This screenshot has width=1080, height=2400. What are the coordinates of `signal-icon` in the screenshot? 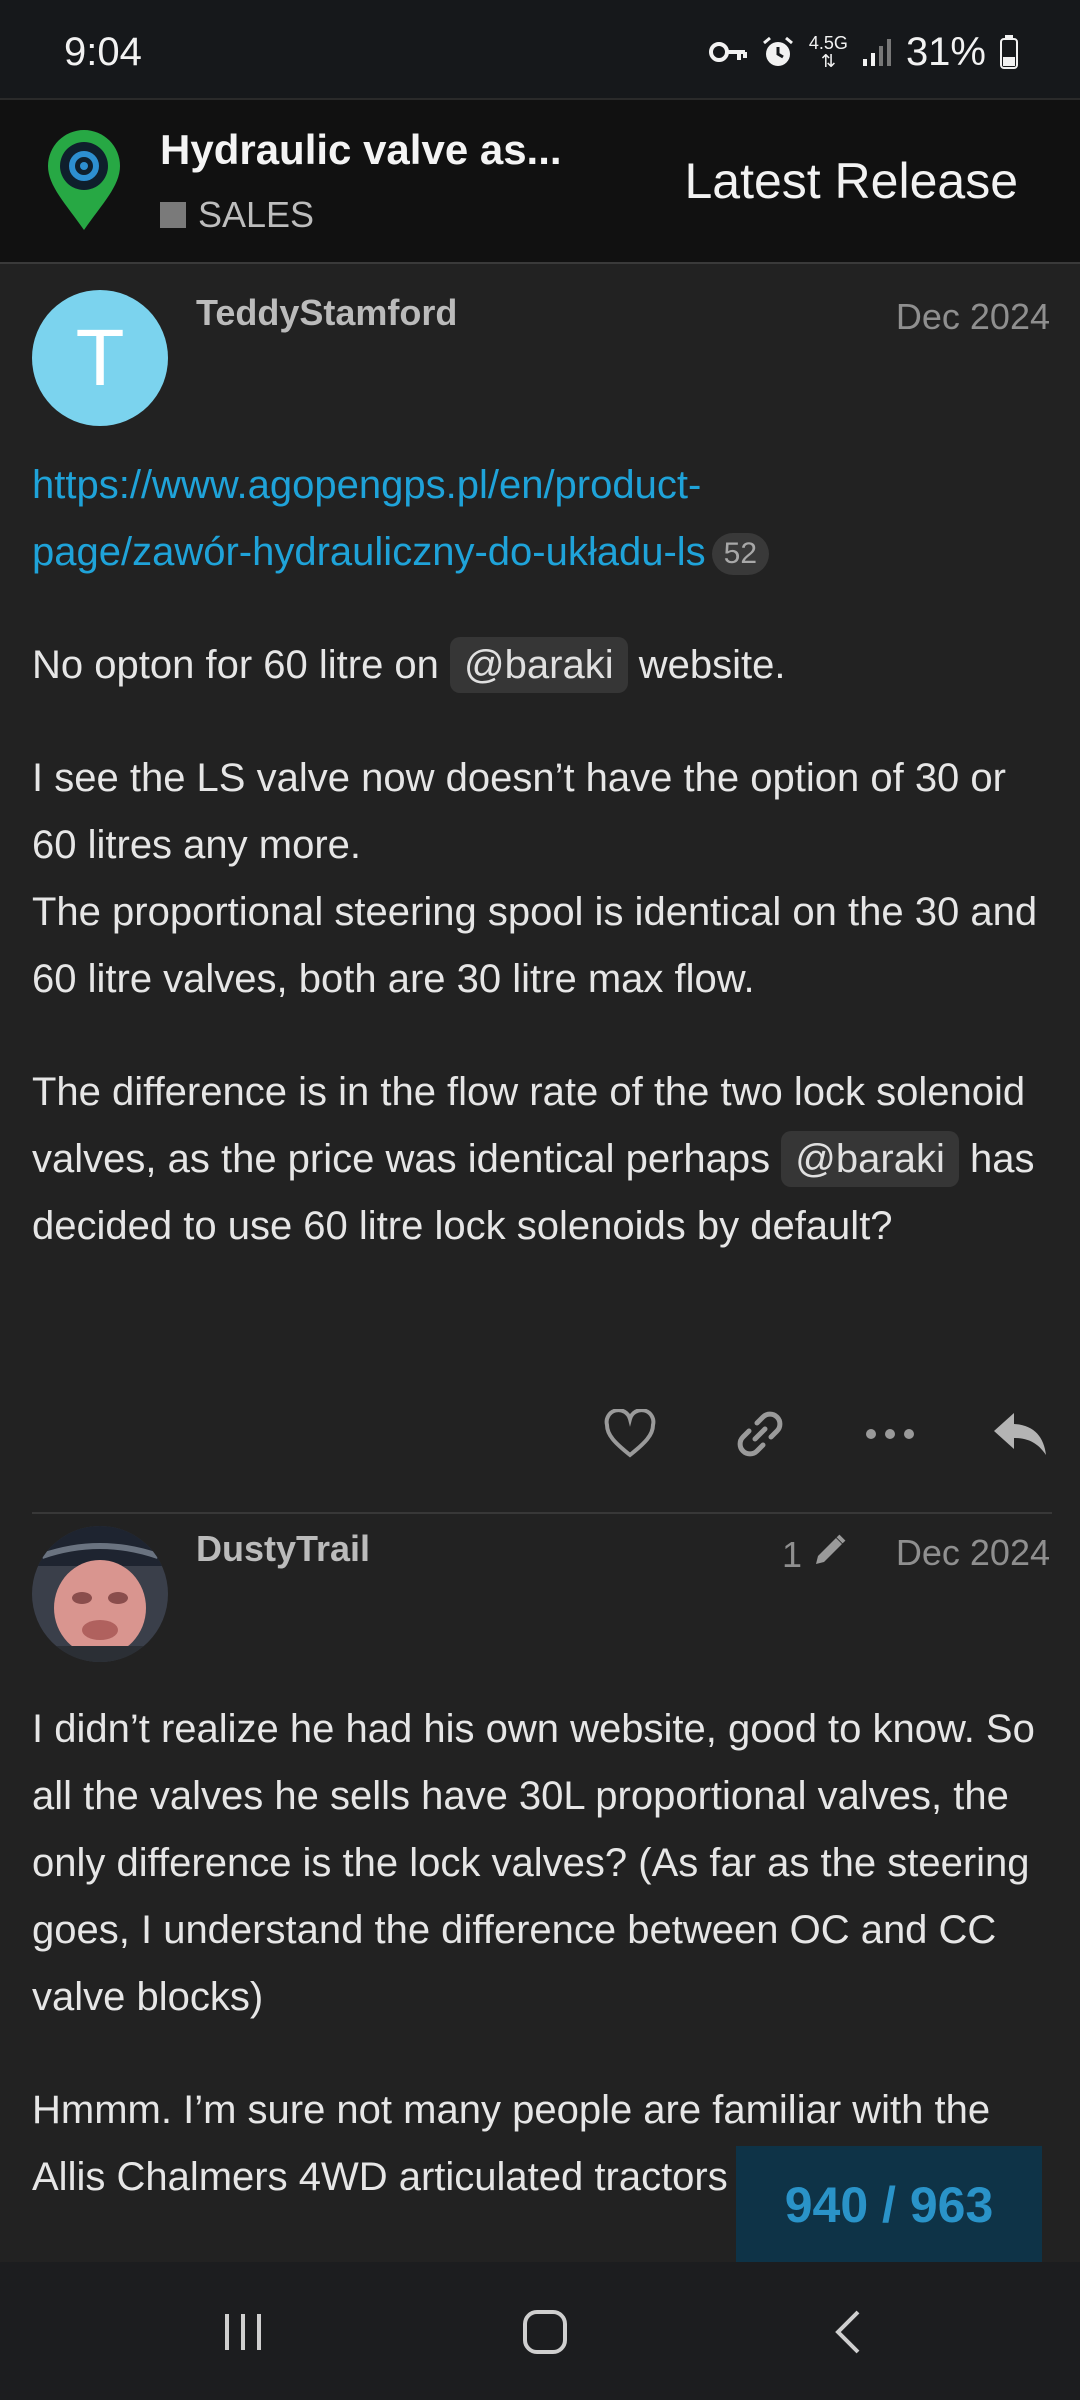 It's located at (877, 52).